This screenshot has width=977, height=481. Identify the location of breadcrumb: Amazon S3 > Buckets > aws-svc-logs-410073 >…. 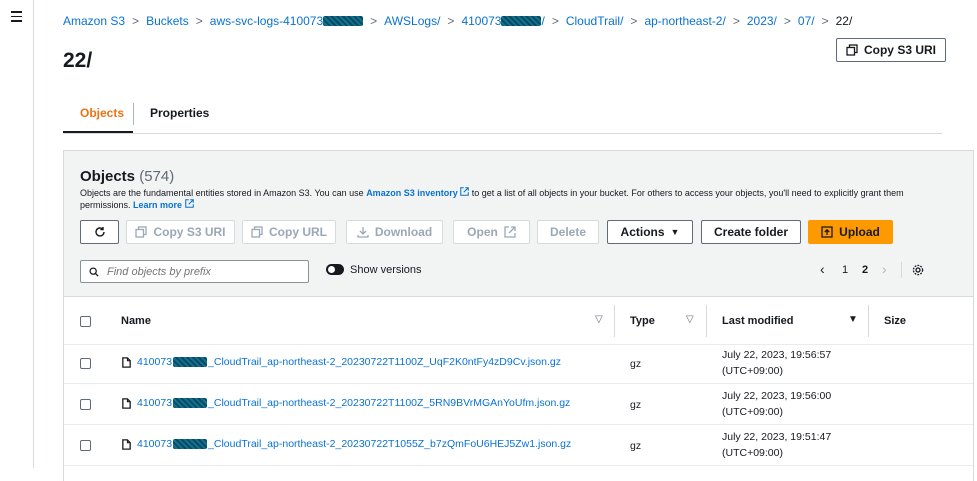
(457, 21).